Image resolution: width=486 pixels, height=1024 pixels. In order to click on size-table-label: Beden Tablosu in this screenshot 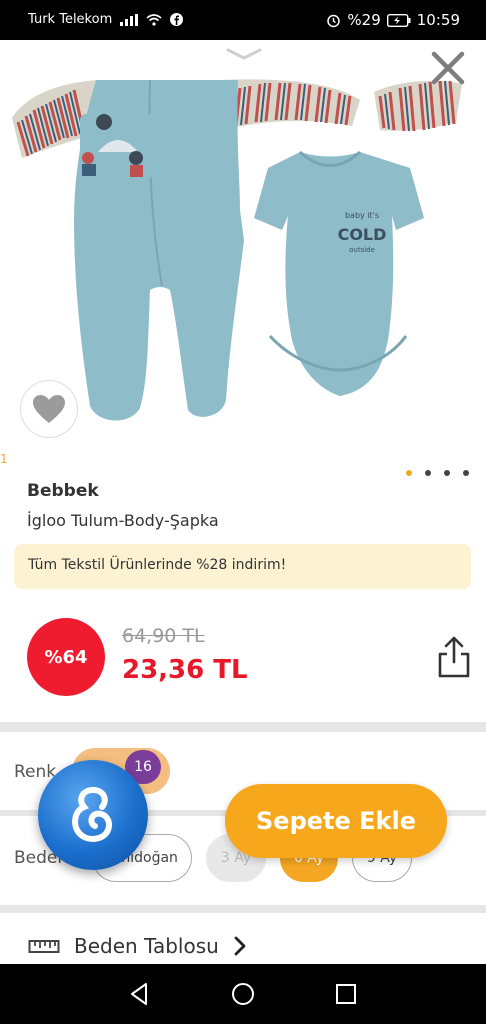, I will do `click(146, 946)`.